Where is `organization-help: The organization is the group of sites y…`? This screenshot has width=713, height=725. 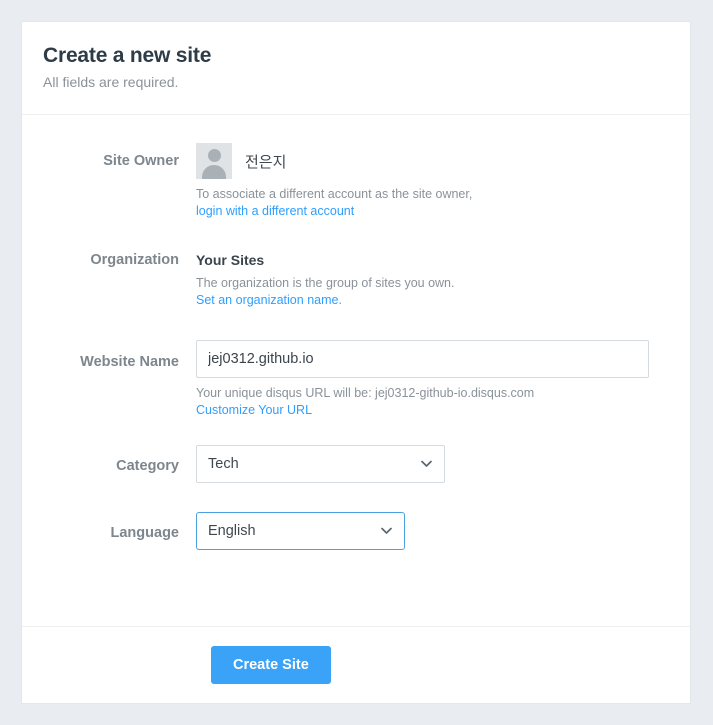
organization-help: The organization is the group of sites y… is located at coordinates (443, 292).